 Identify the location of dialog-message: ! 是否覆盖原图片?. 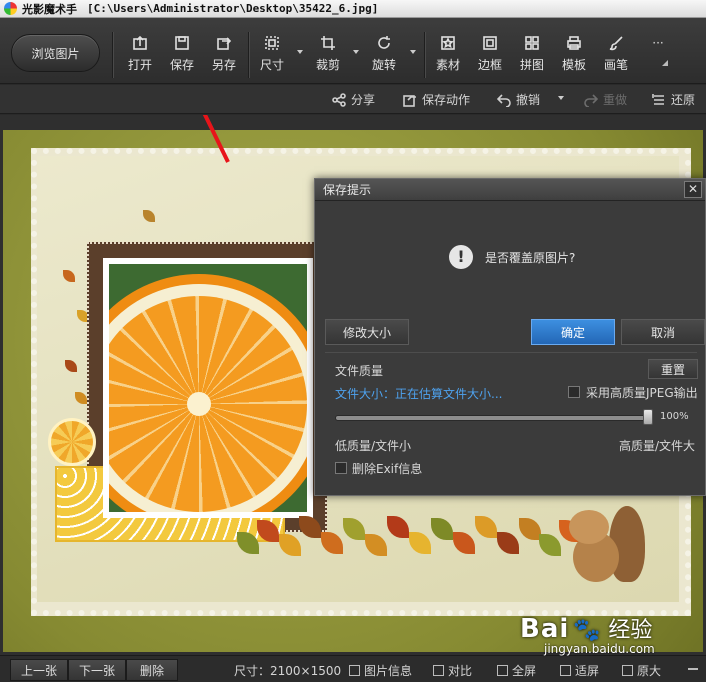
(512, 257).